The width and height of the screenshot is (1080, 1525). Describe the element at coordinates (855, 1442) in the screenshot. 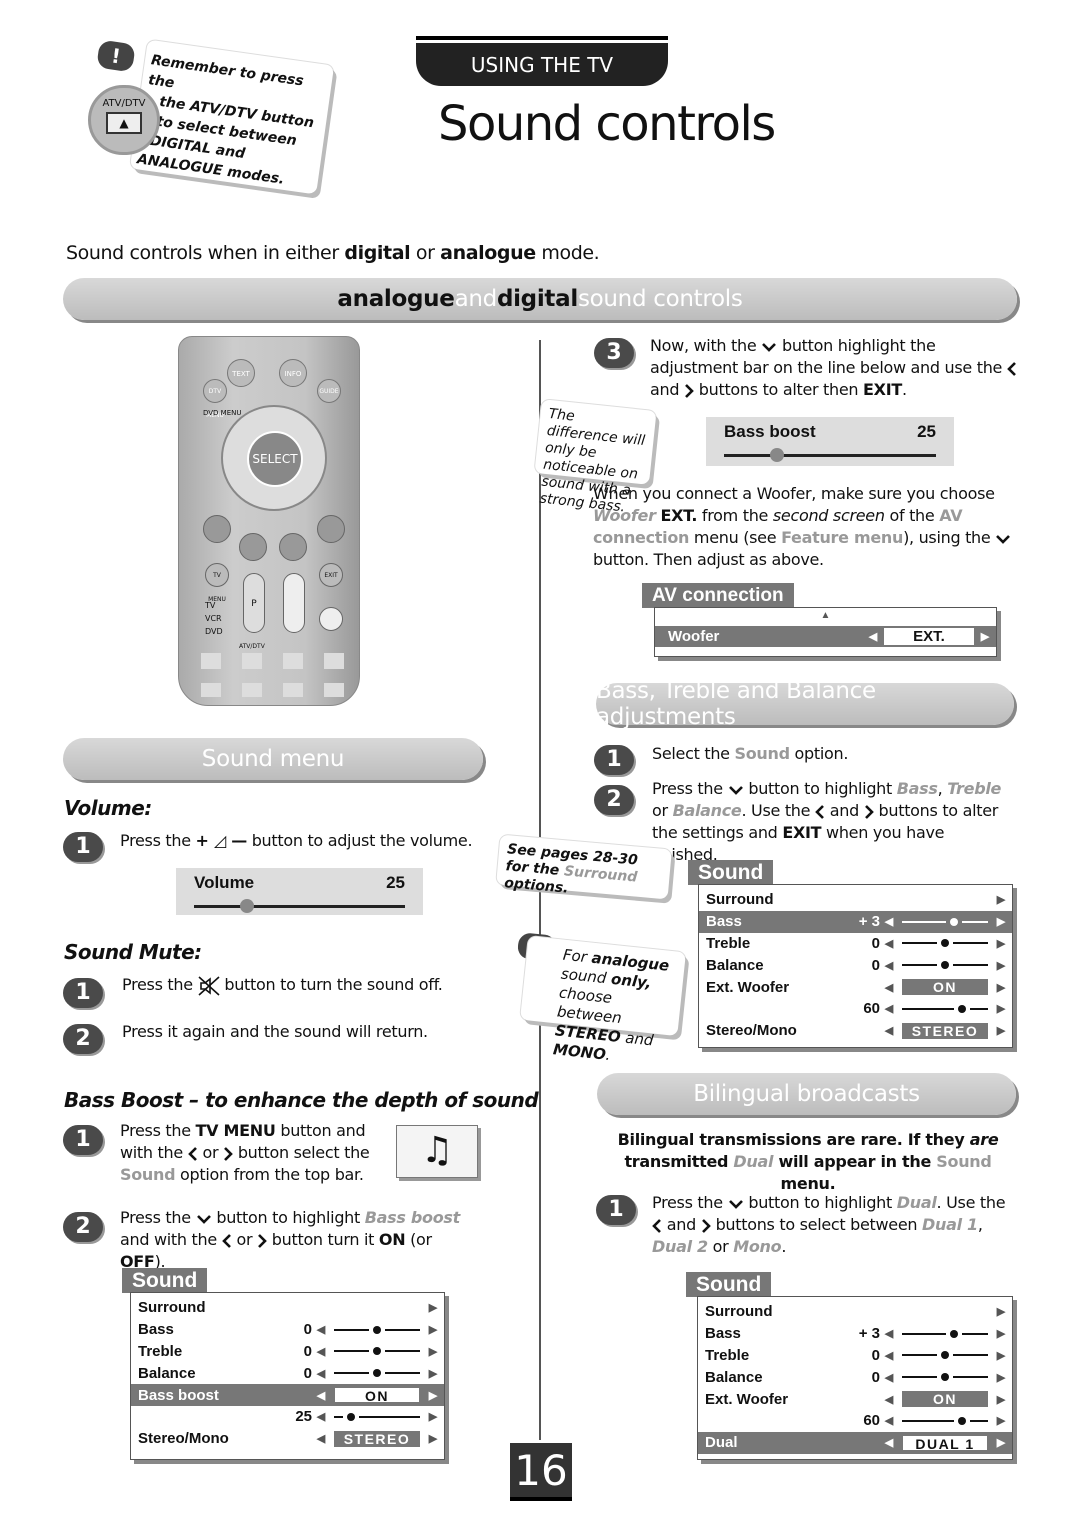

I see `menu-row: Dual ◀ DUAL 1 ▶` at that location.